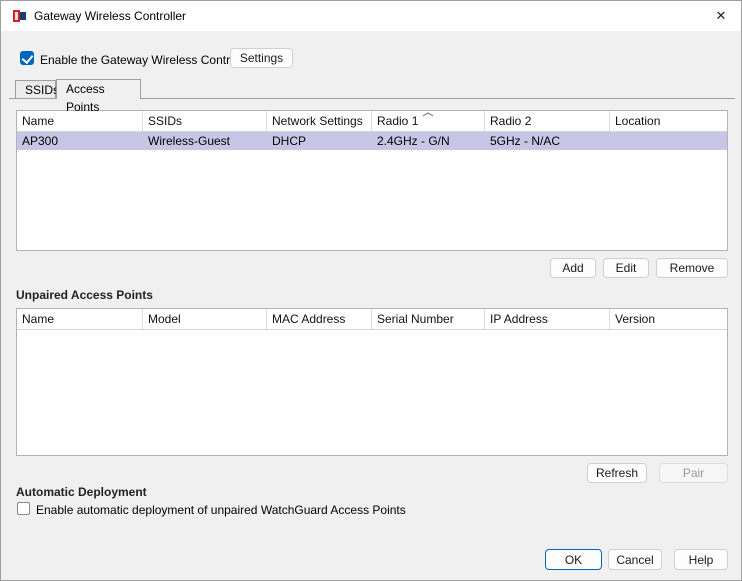 This screenshot has width=742, height=581. What do you see at coordinates (668, 319) in the screenshot?
I see `column-header-version: Version` at bounding box center [668, 319].